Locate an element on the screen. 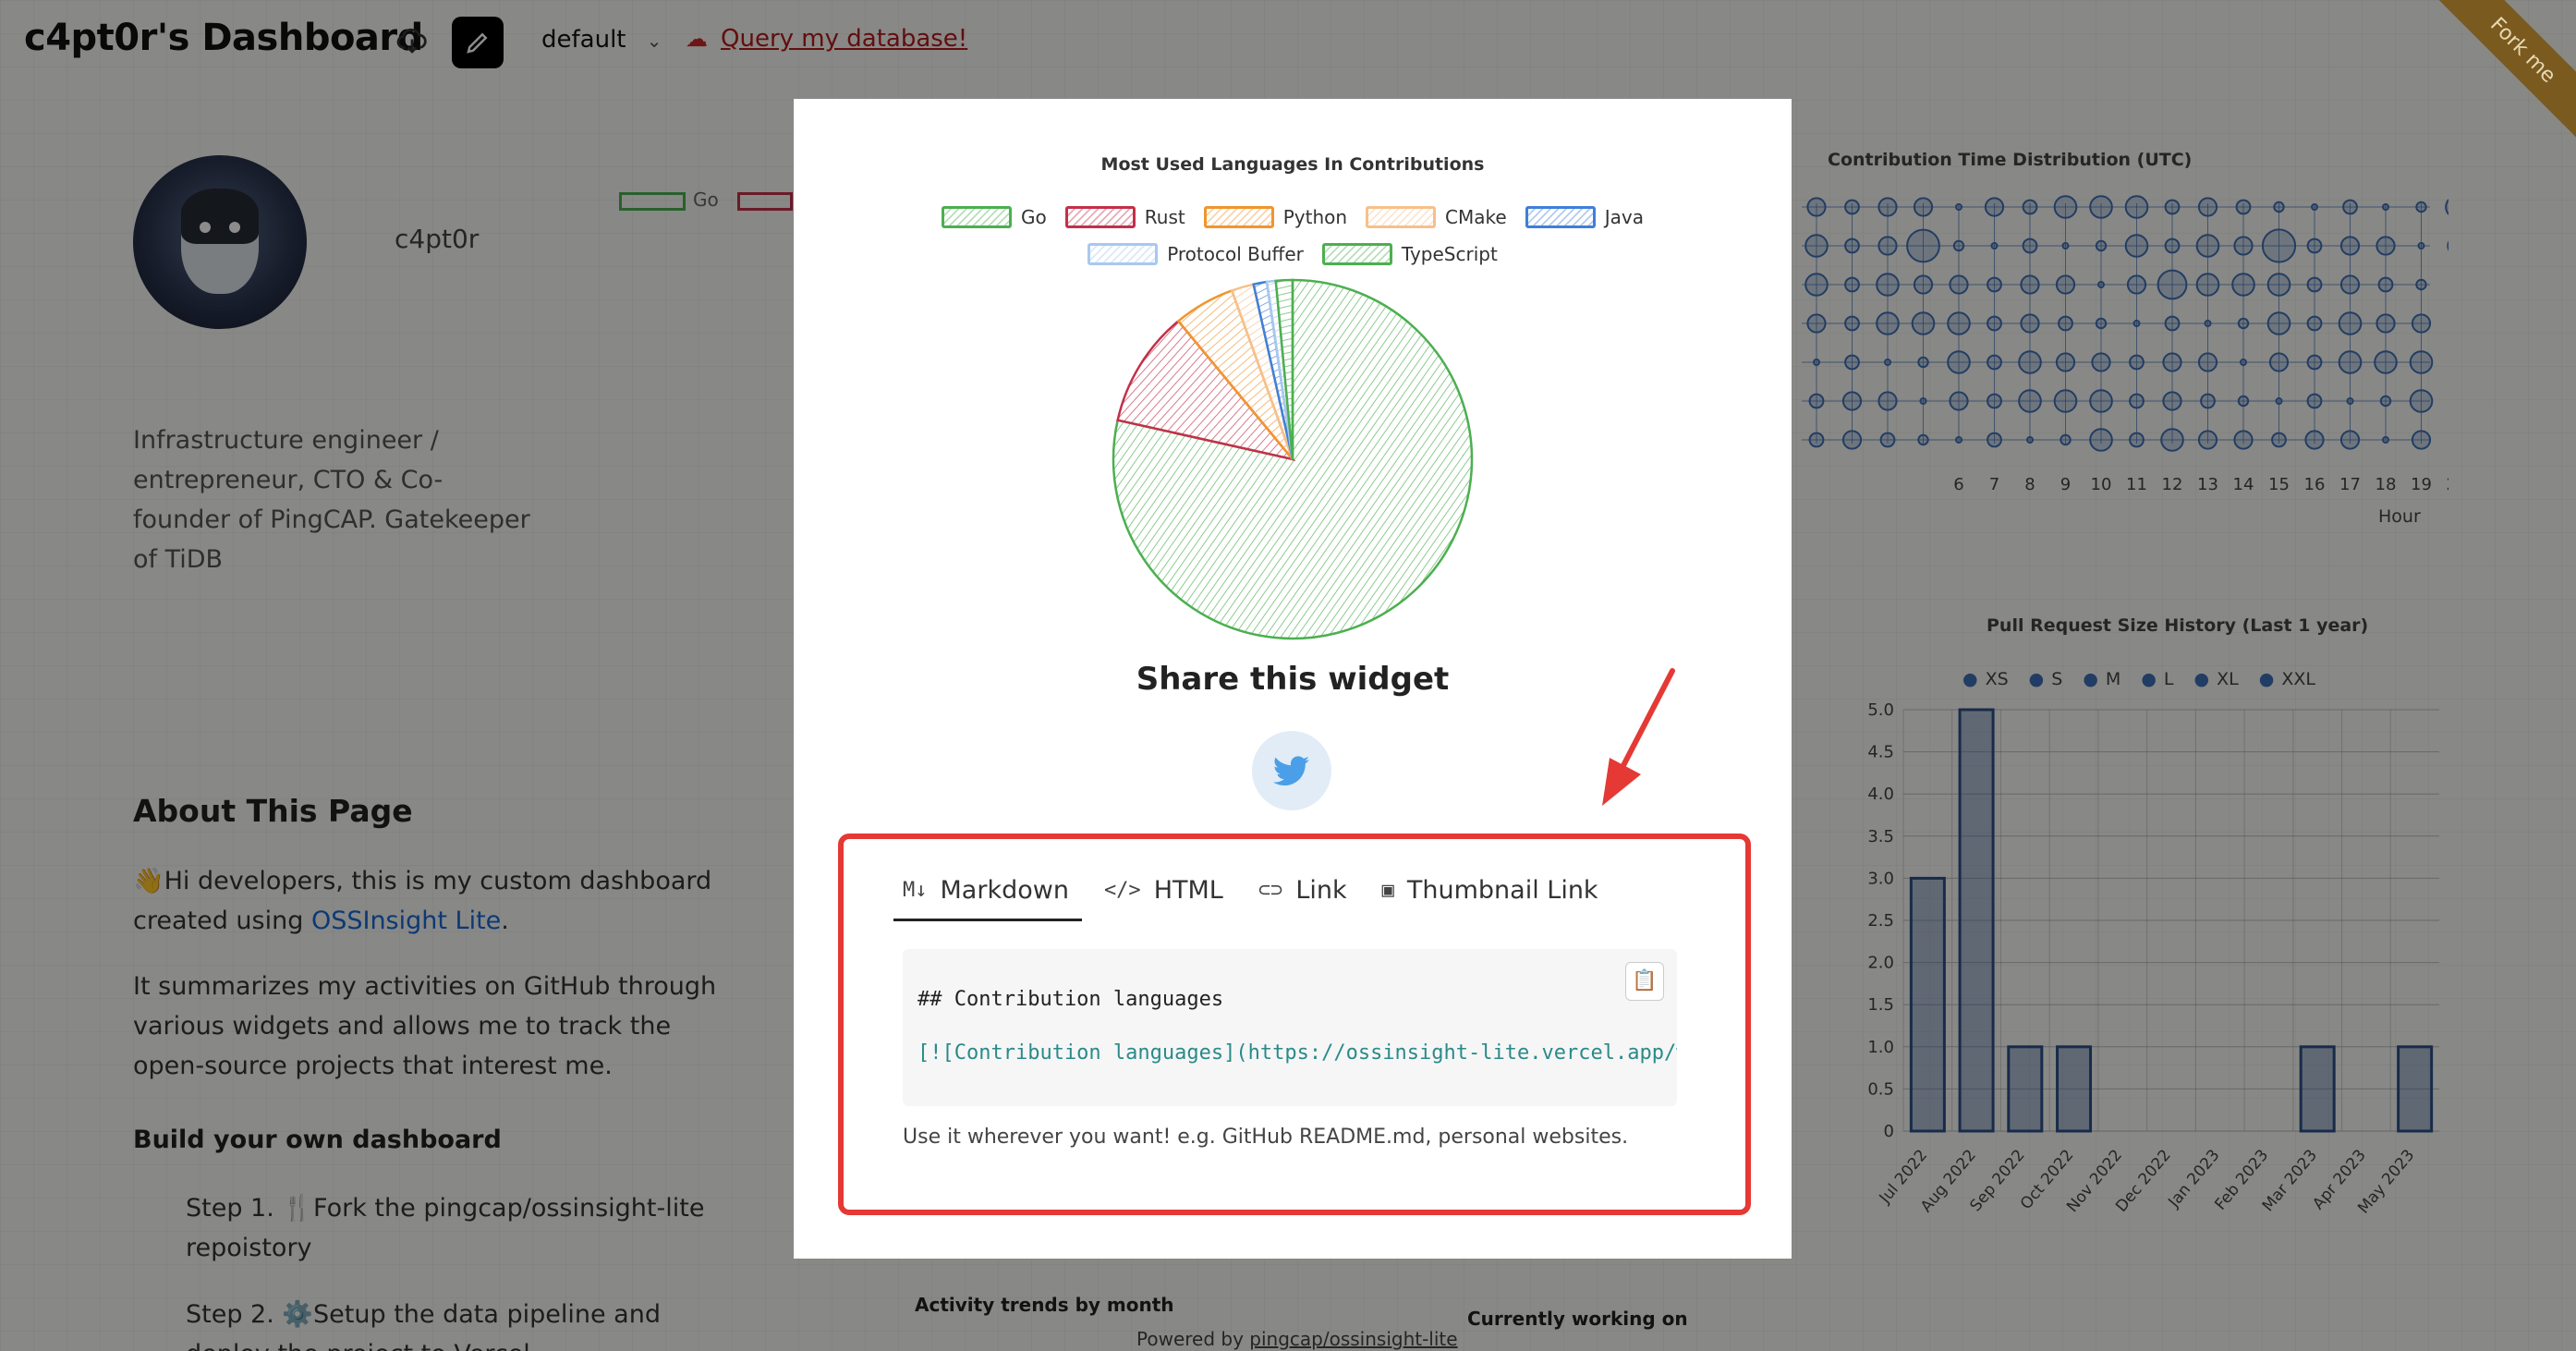 Image resolution: width=2576 pixels, height=1351 pixels. legend-label: CMake is located at coordinates (1476, 217).